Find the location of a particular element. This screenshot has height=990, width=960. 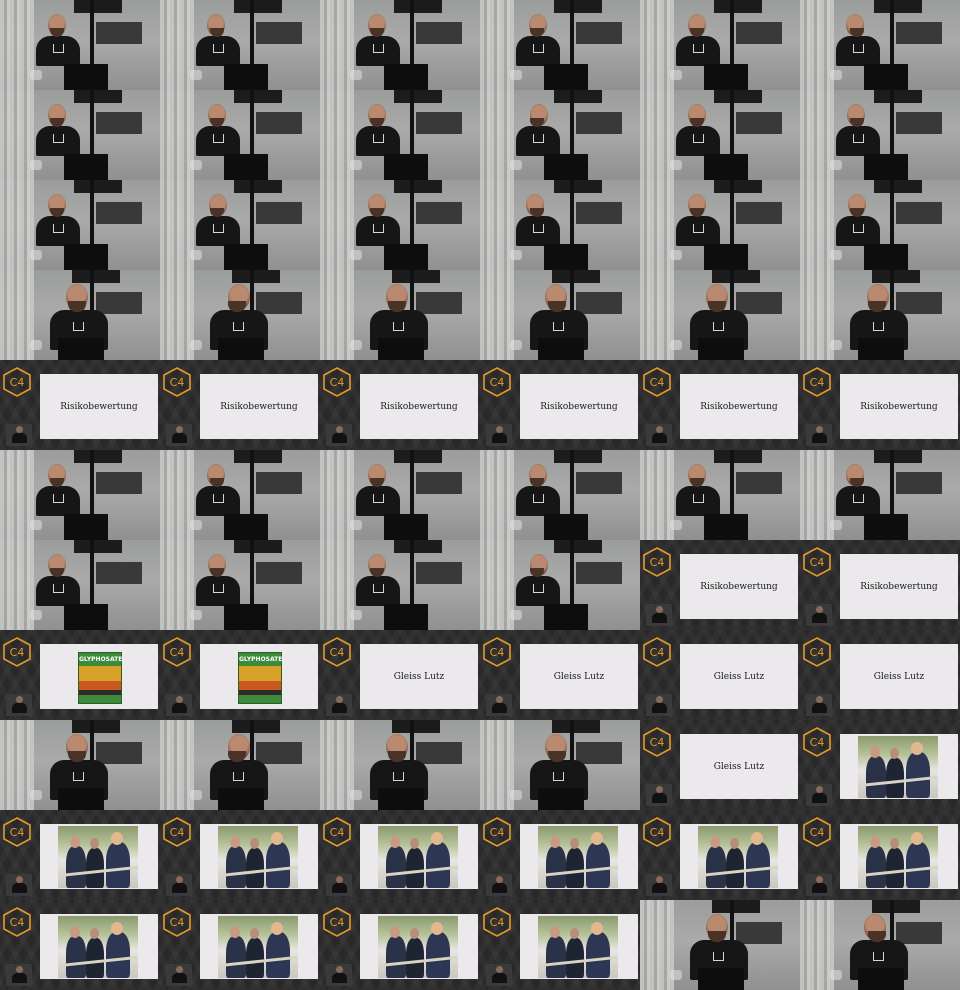

slide-title: Gleiss Lutz is located at coordinates (739, 676).